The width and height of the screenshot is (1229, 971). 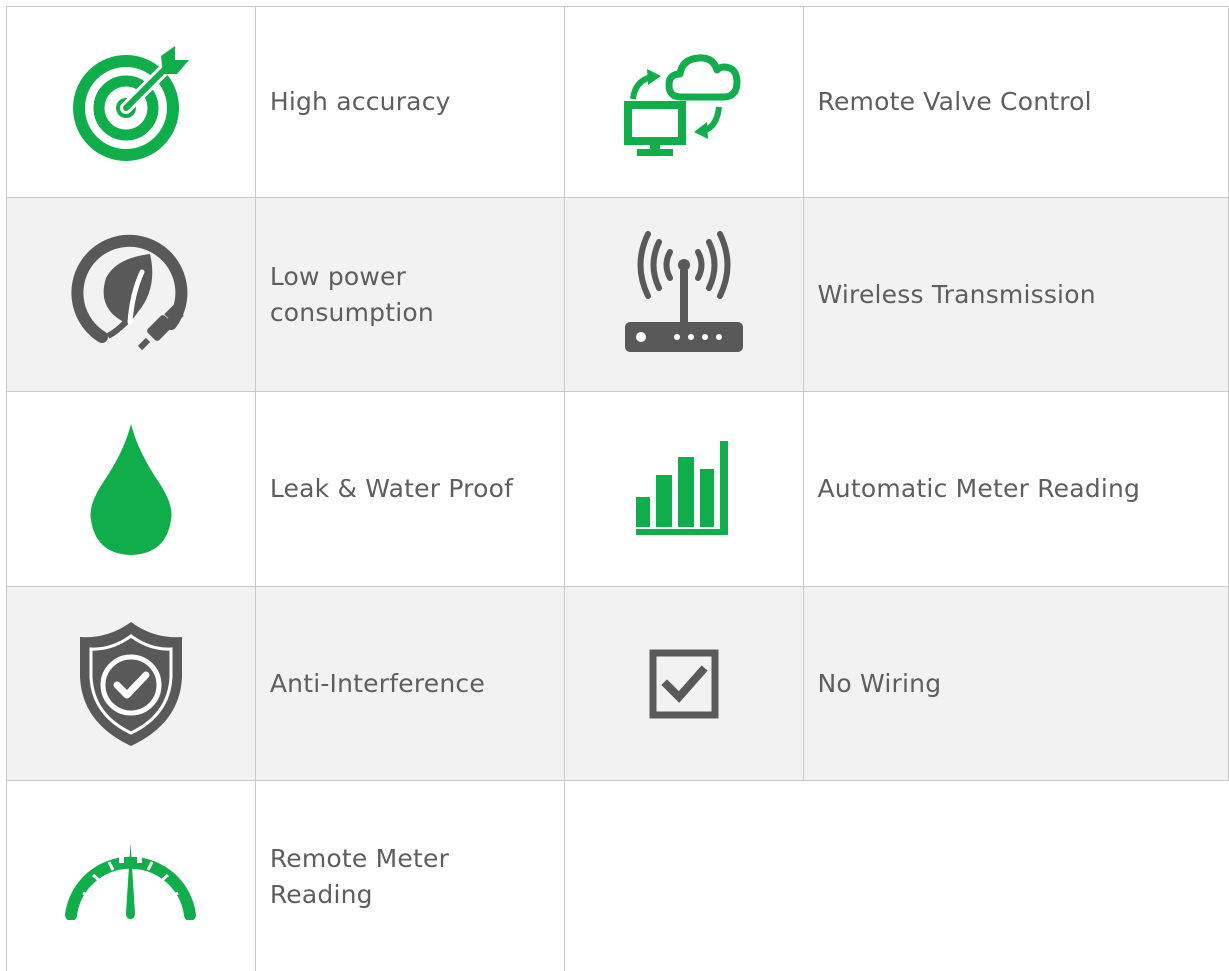 What do you see at coordinates (409, 875) in the screenshot?
I see `feature-label: Remote Meter Reading` at bounding box center [409, 875].